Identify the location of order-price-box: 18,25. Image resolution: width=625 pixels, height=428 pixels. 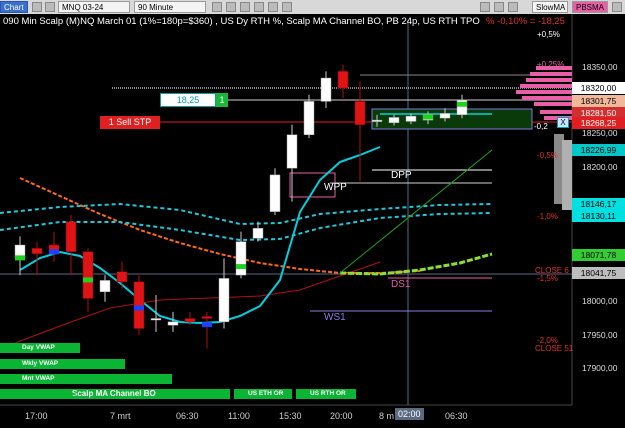
(188, 100).